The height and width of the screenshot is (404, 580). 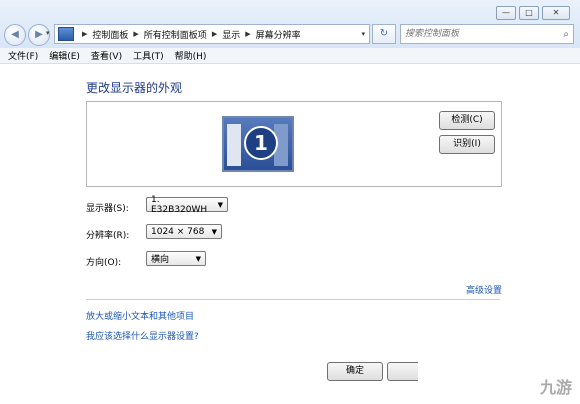 I want to click on breadcrumb-control-panel: 控制面板, so click(x=110, y=34).